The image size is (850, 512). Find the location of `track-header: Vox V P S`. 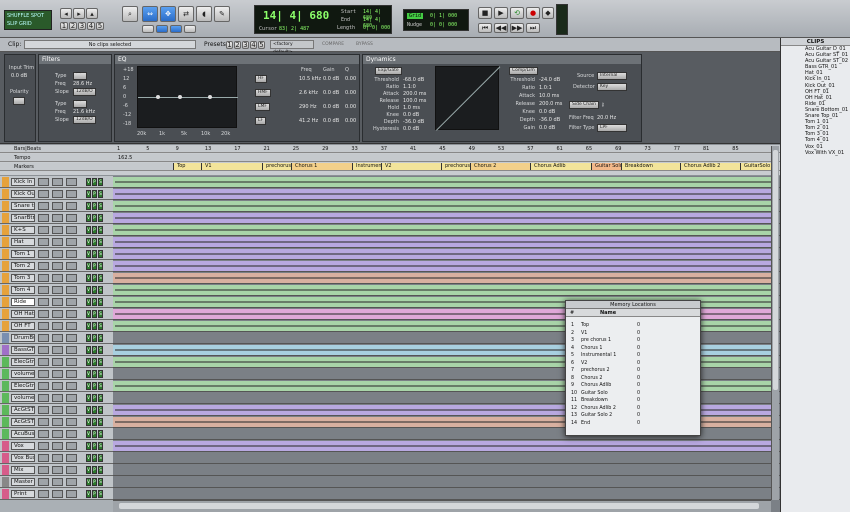

track-header: Vox V P S is located at coordinates (56, 446).